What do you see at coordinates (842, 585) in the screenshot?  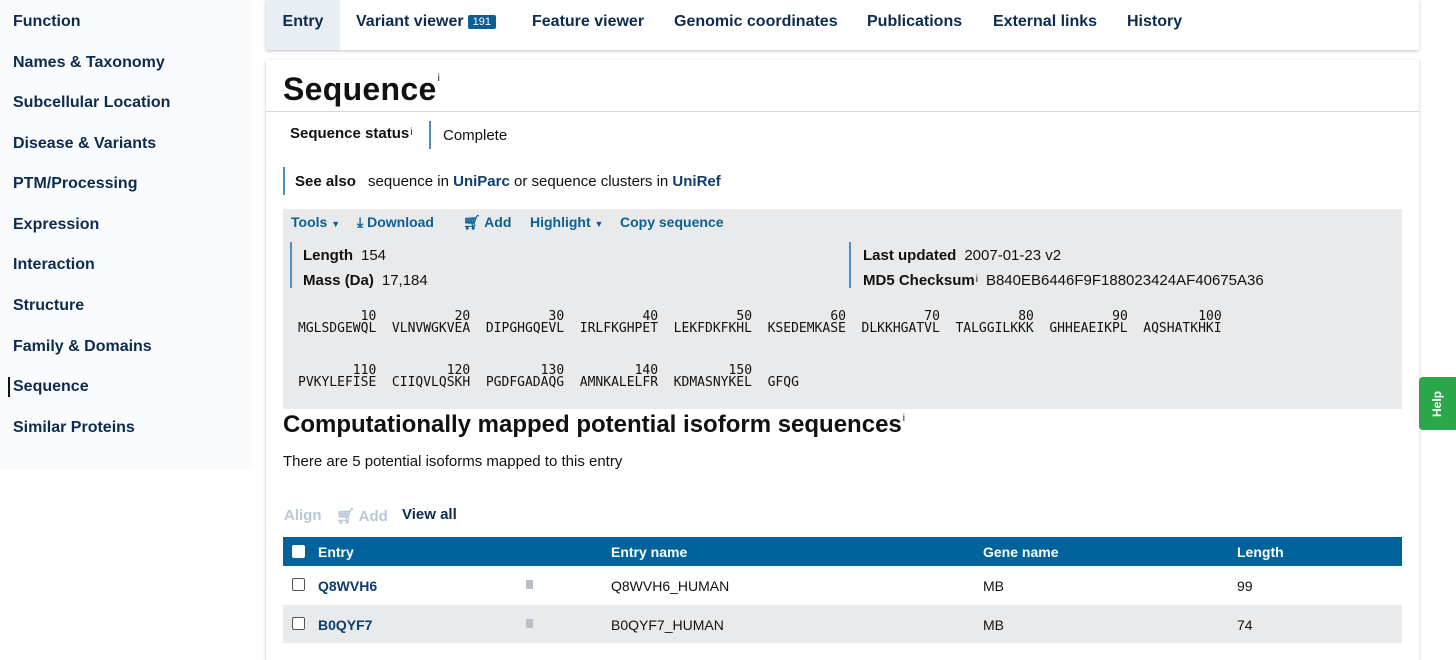 I see `table-row: Q8WVH6 Q8WVH6_HUMAN MB 99` at bounding box center [842, 585].